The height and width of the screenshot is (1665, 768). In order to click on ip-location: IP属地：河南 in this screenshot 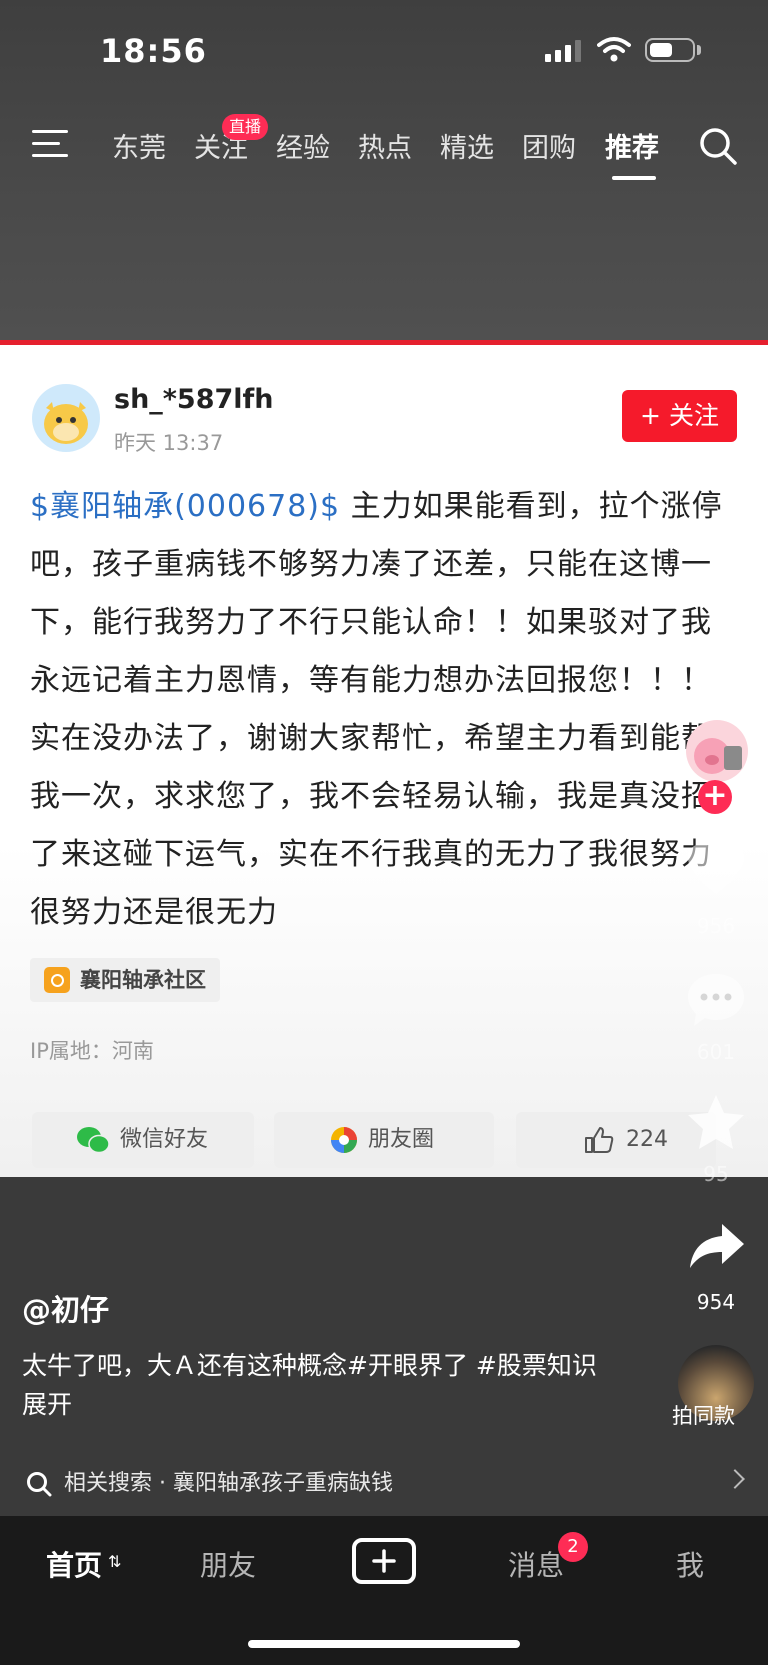, I will do `click(92, 1051)`.